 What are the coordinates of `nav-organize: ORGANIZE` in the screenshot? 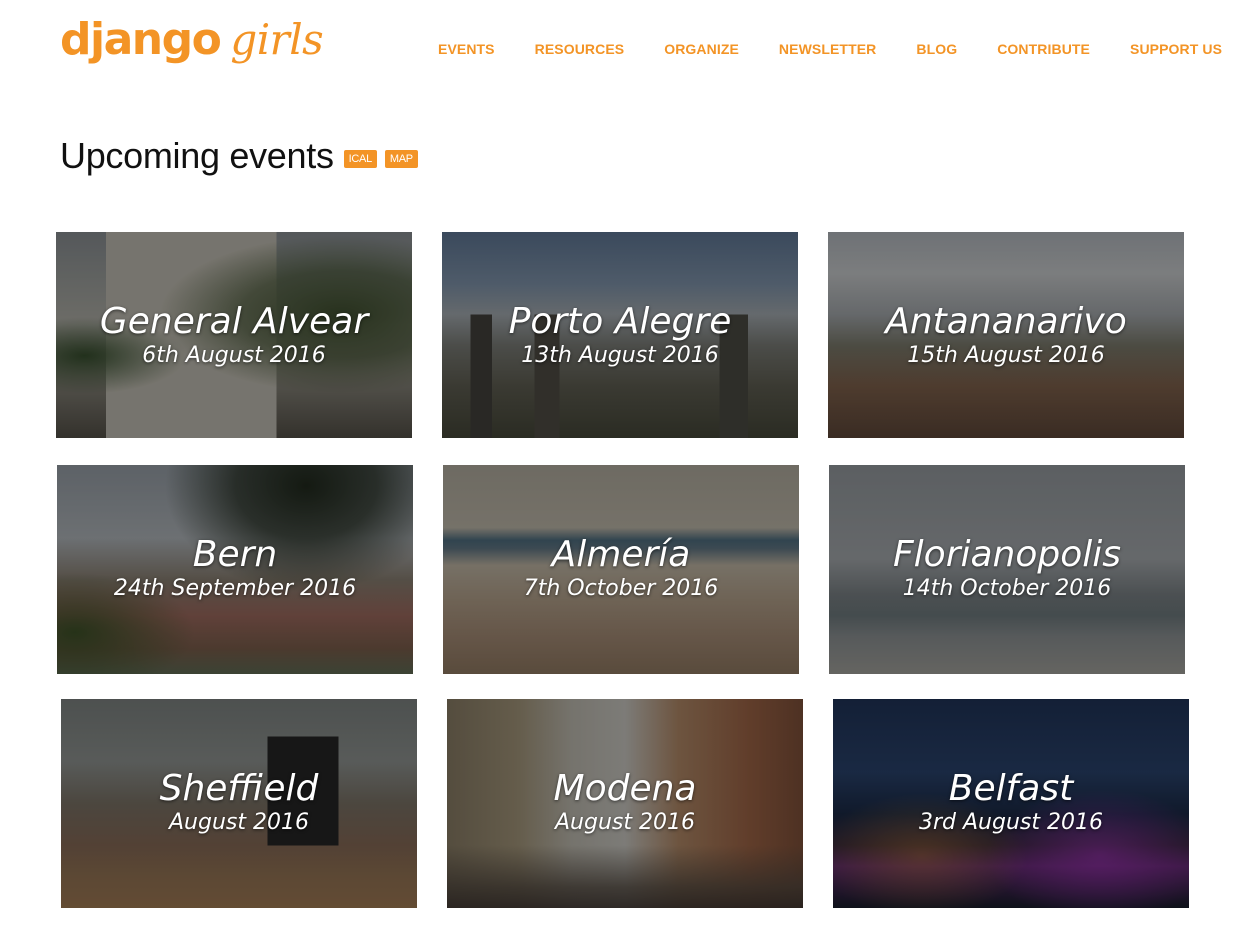 It's located at (701, 49).